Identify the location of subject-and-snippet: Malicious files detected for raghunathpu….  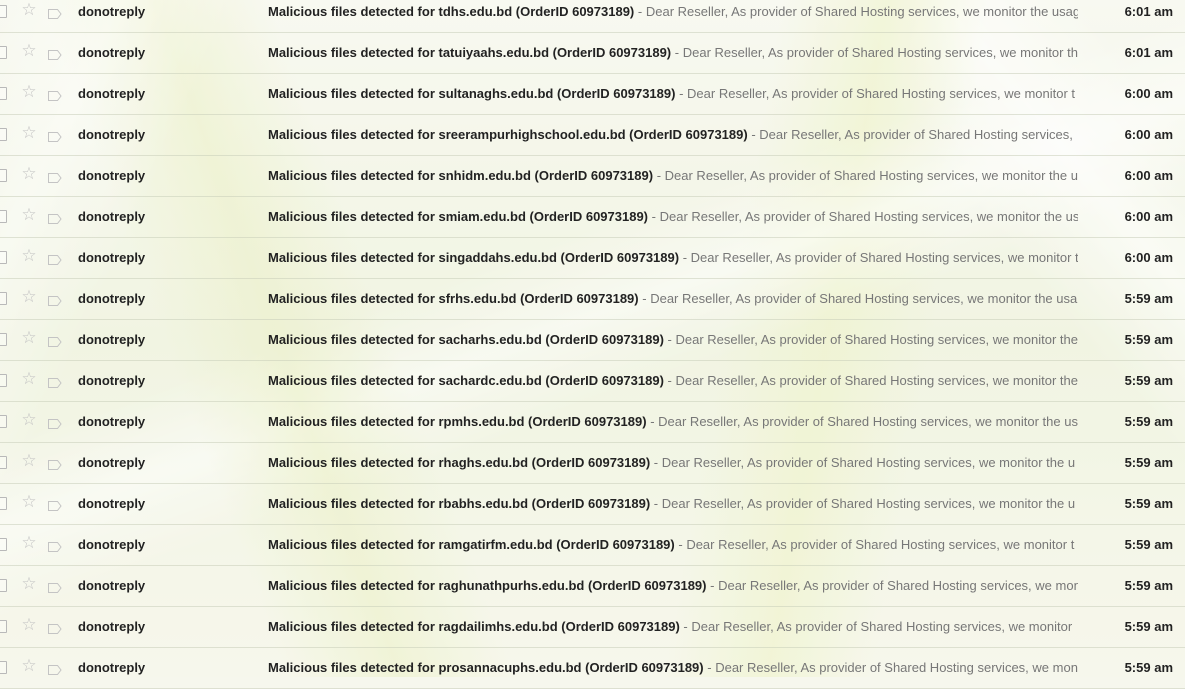
(673, 585).